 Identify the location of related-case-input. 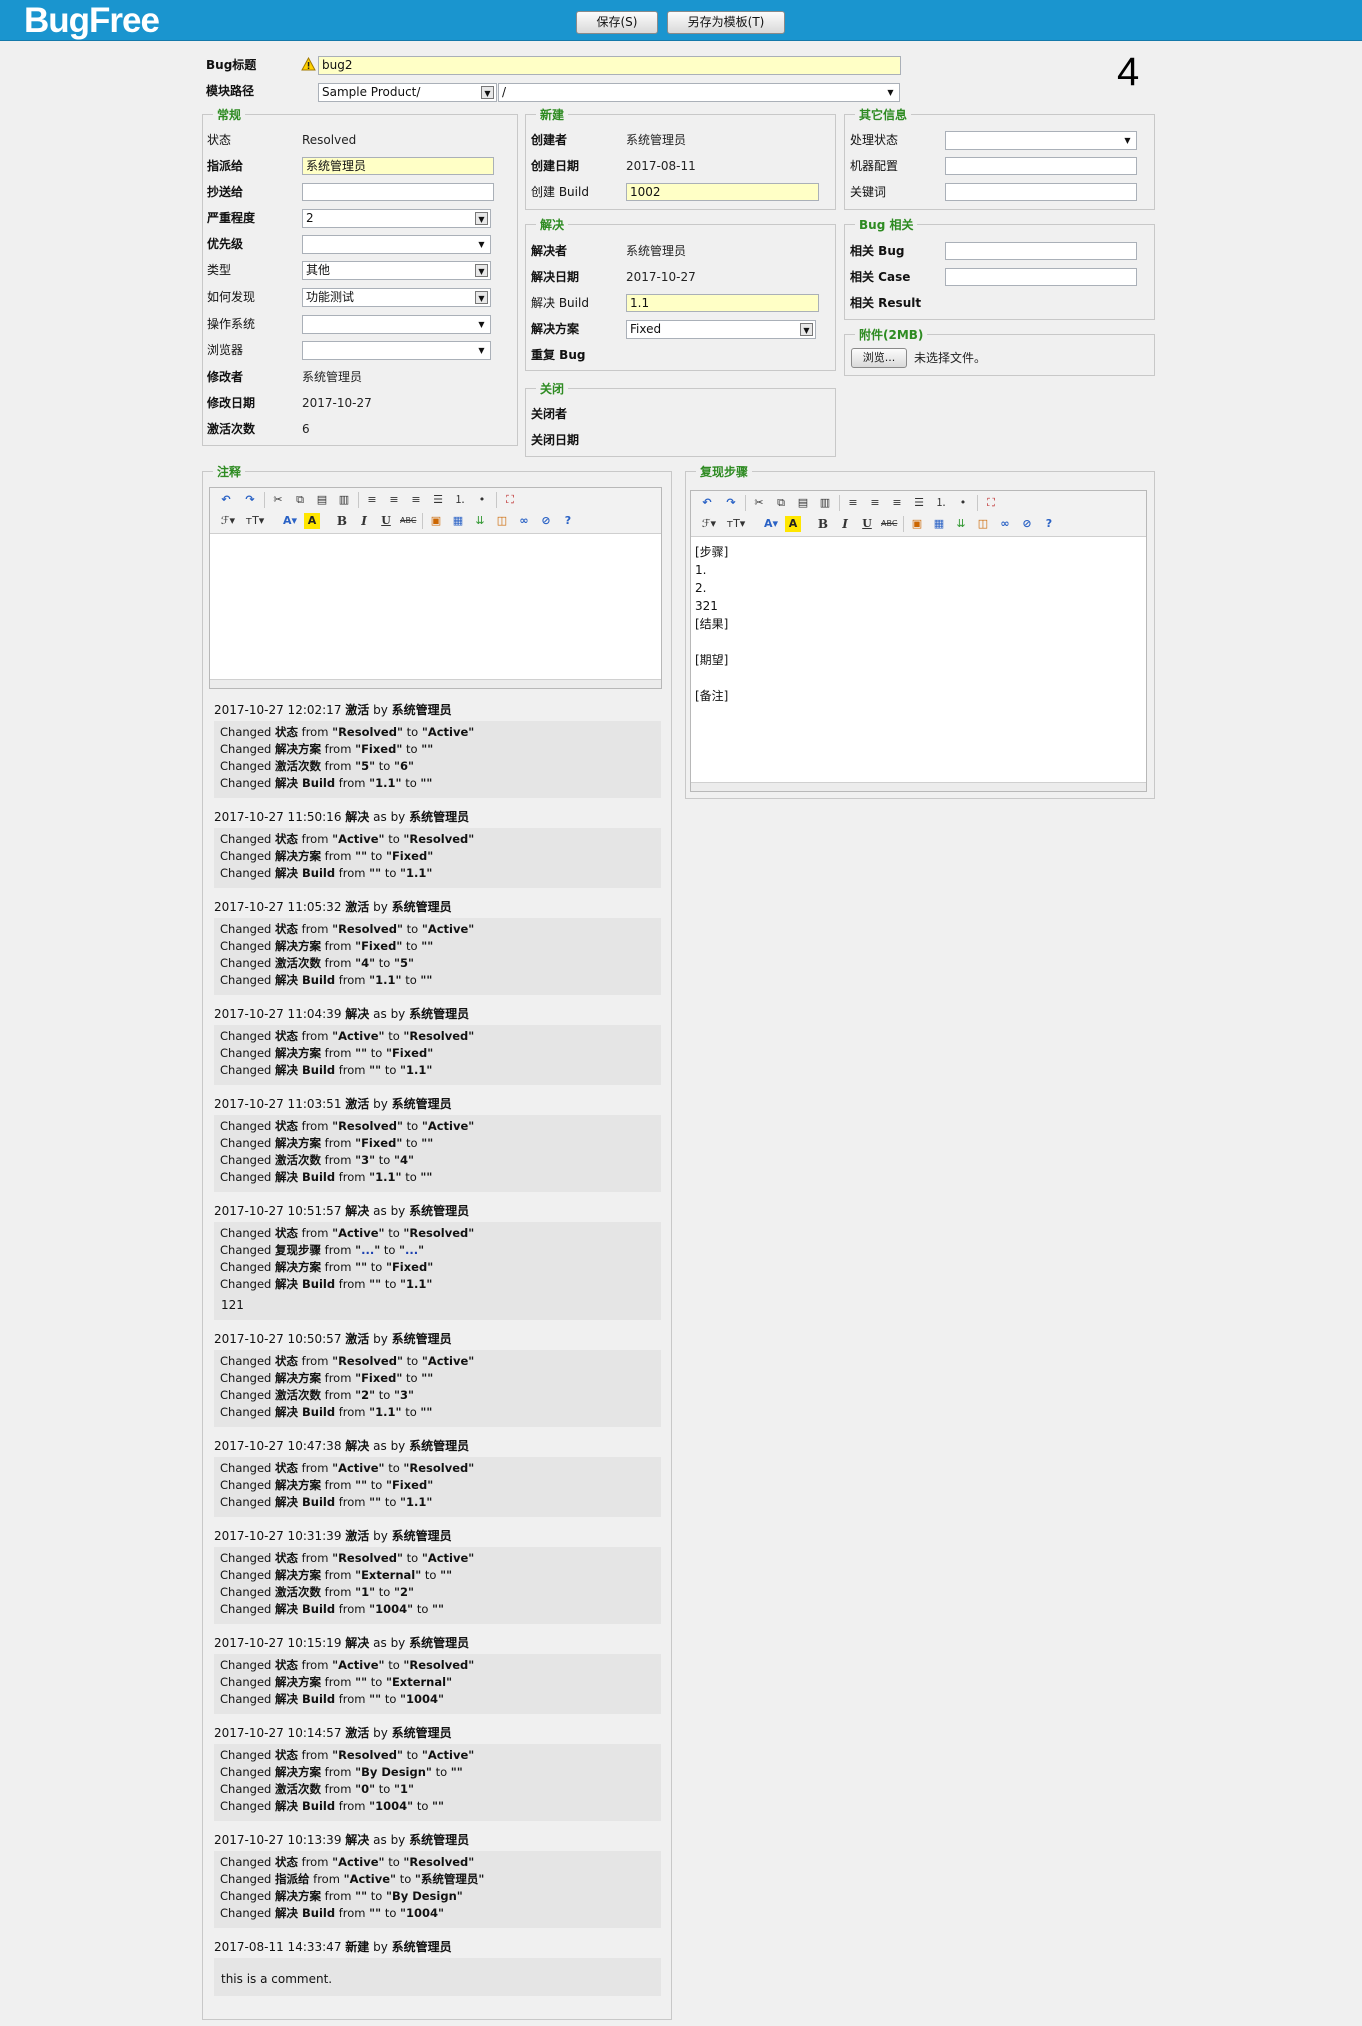
(1041, 277).